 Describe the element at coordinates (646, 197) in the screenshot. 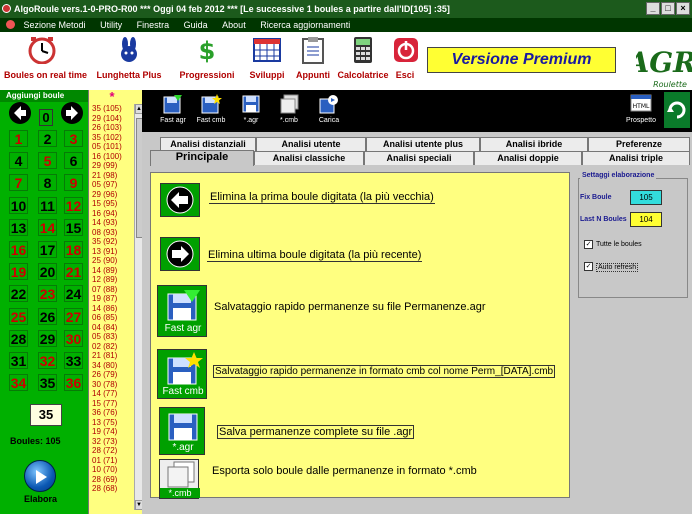

I see `fix-boule-field: 105` at that location.